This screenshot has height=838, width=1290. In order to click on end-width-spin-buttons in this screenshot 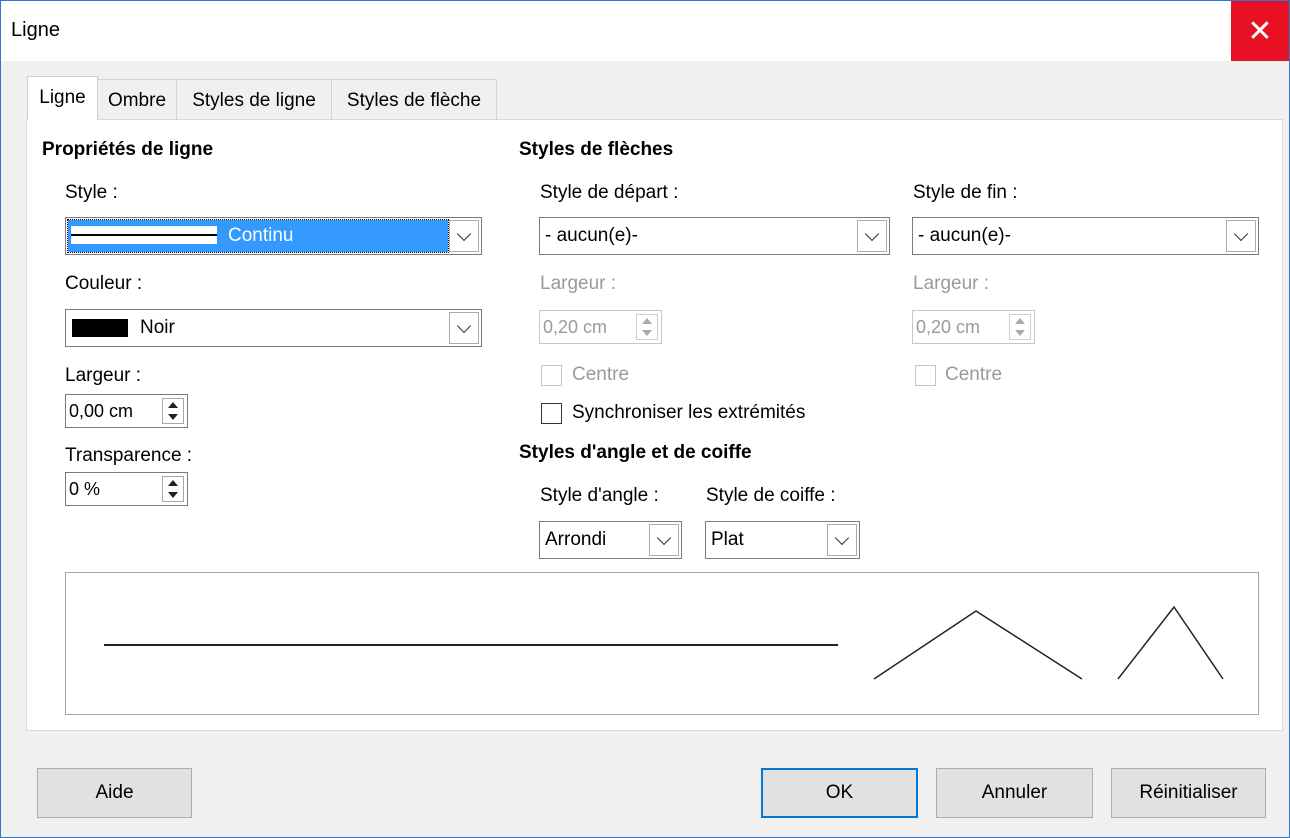, I will do `click(1020, 327)`.